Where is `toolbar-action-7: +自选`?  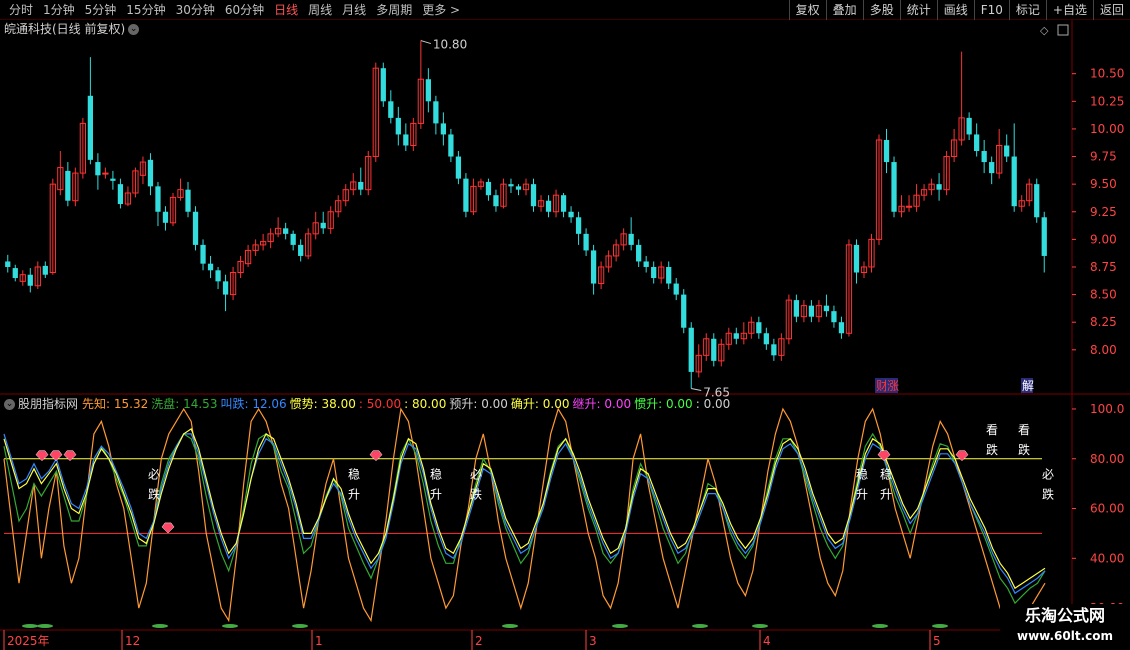
toolbar-action-7: +自选 is located at coordinates (1069, 10).